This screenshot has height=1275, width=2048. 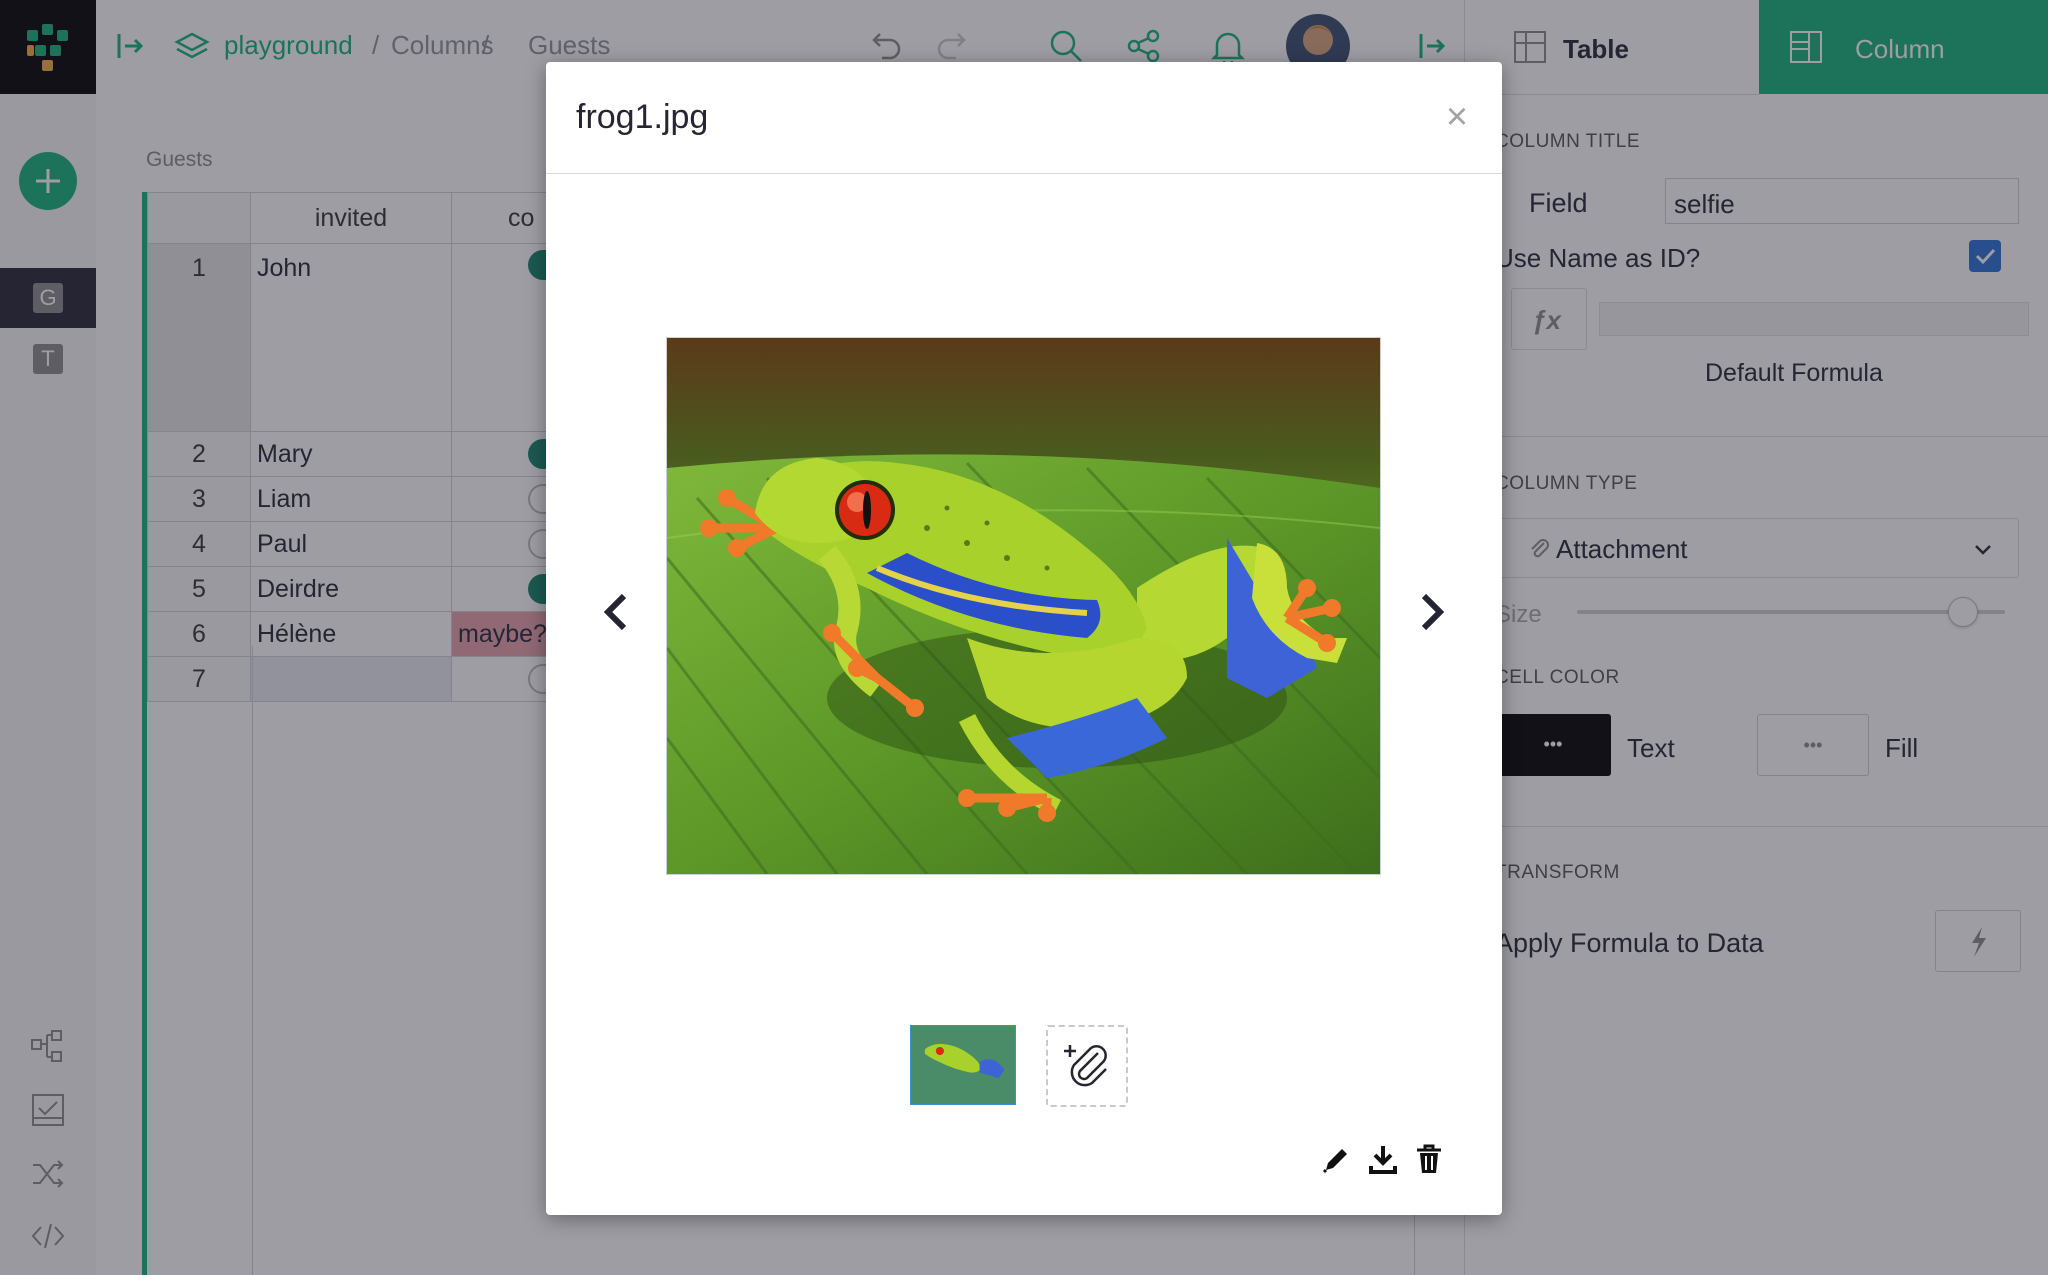 I want to click on add-paperclip-icon, so click(x=1085, y=1066).